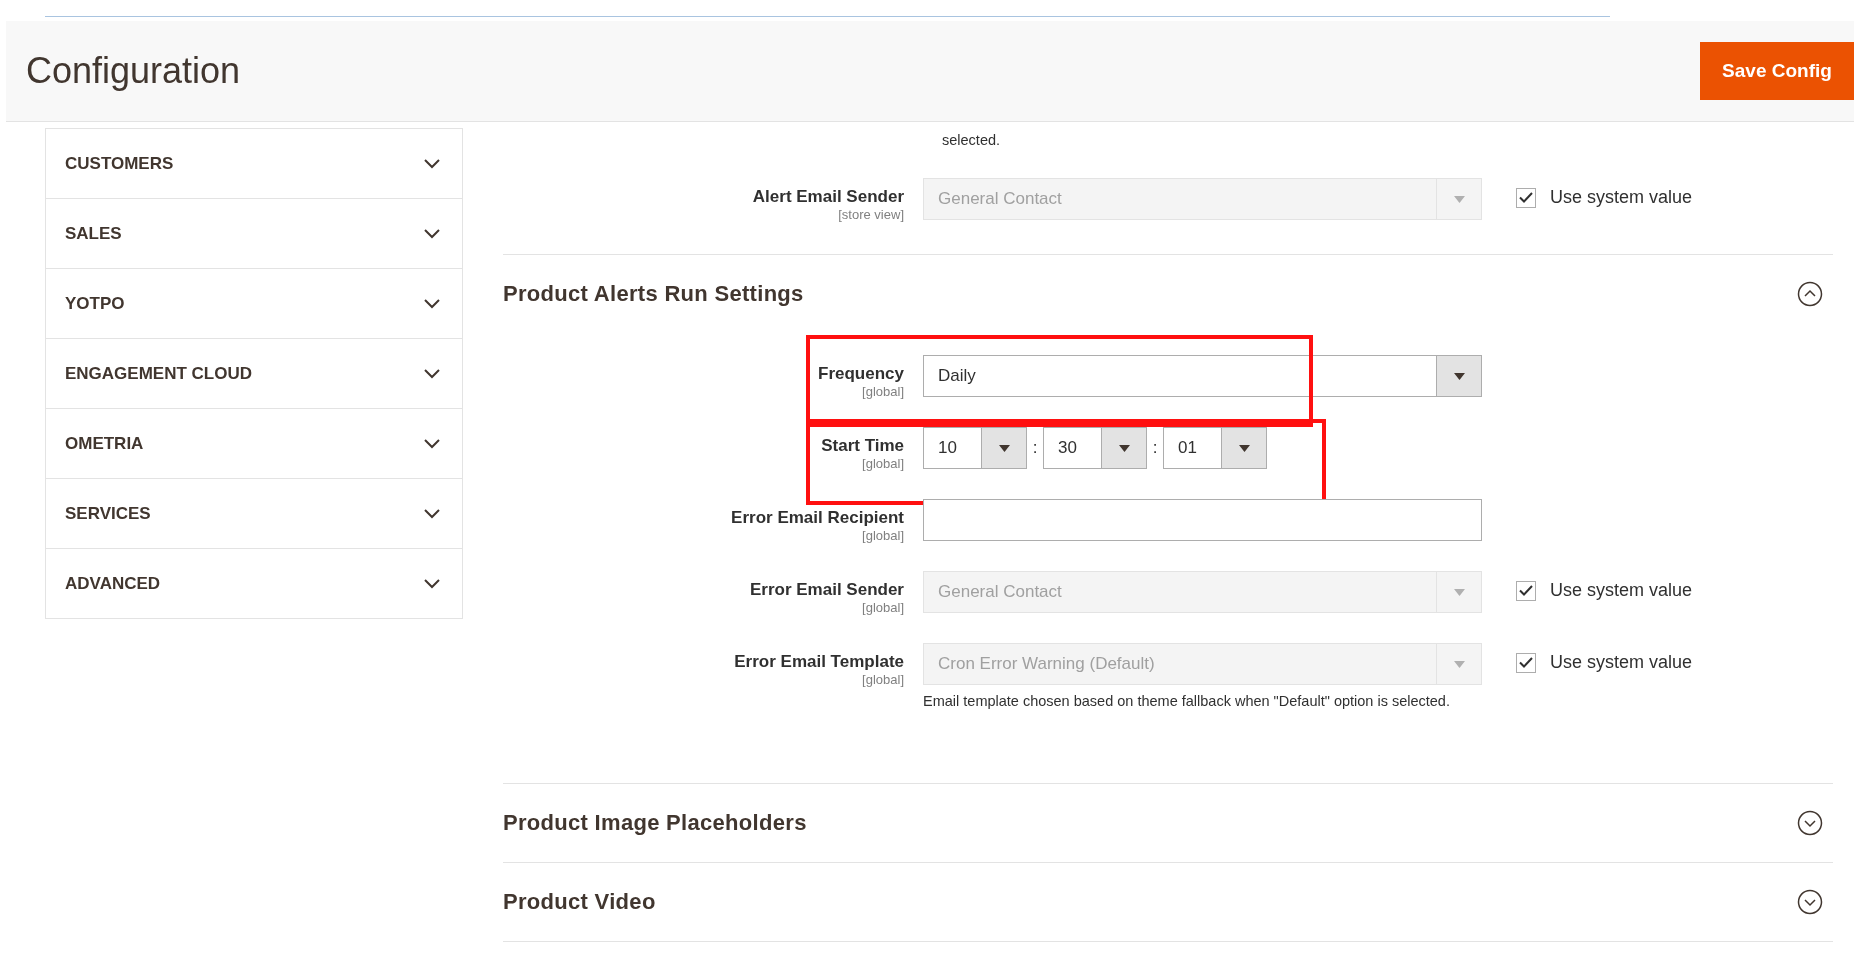 Image resolution: width=1854 pixels, height=970 pixels. What do you see at coordinates (133, 71) in the screenshot?
I see `page-title: Configuration` at bounding box center [133, 71].